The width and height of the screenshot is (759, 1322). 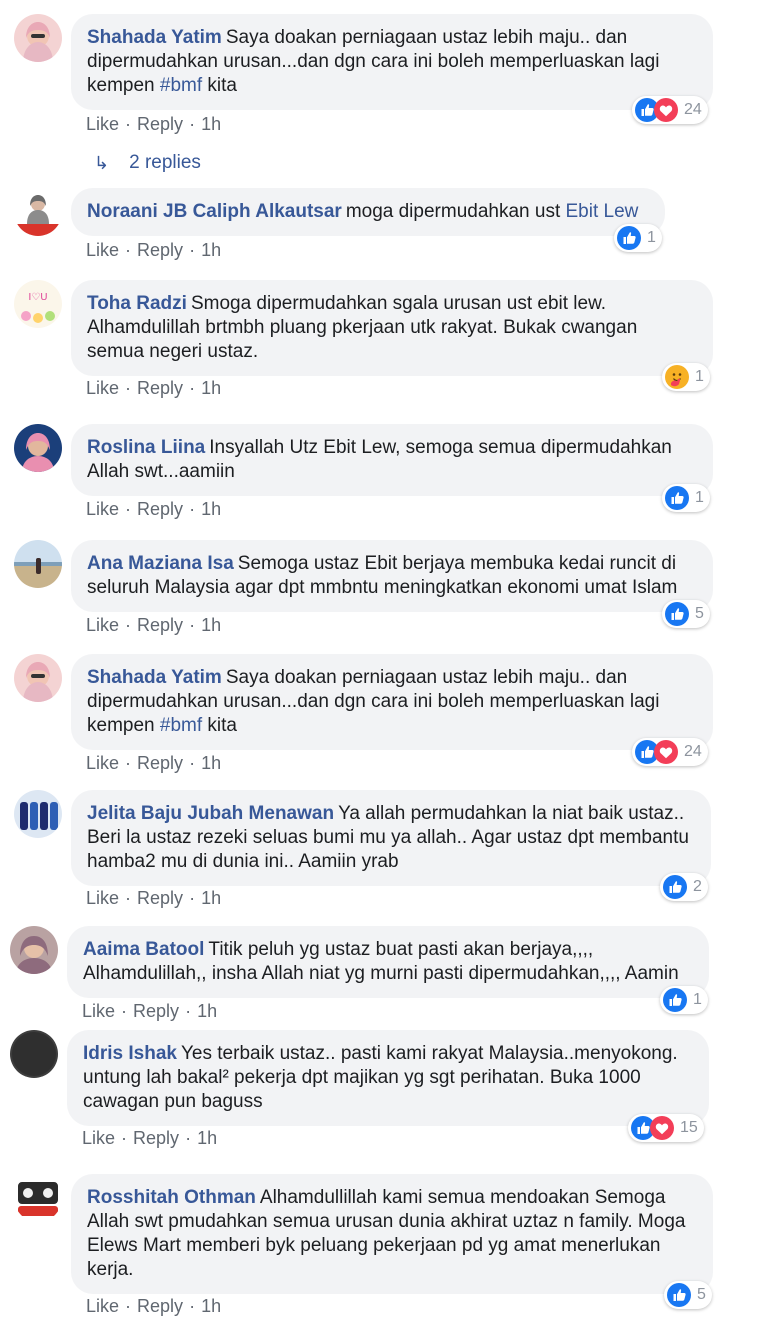 What do you see at coordinates (165, 162) in the screenshot?
I see `replies-label: 2 replies` at bounding box center [165, 162].